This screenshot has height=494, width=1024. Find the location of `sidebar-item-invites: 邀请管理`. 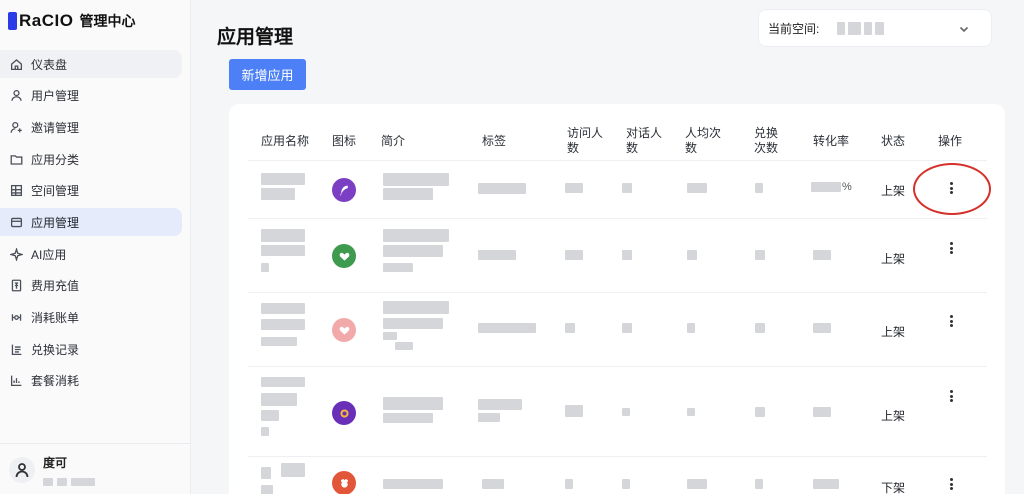

sidebar-item-invites: 邀请管理 is located at coordinates (91, 127).